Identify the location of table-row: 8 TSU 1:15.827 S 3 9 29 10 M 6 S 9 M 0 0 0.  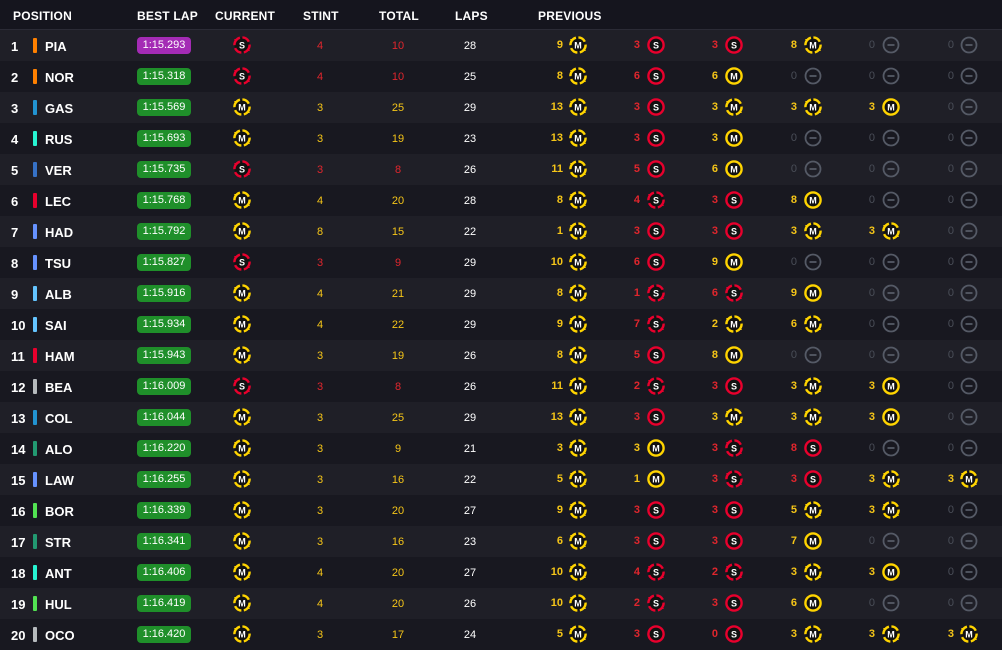
(501, 262).